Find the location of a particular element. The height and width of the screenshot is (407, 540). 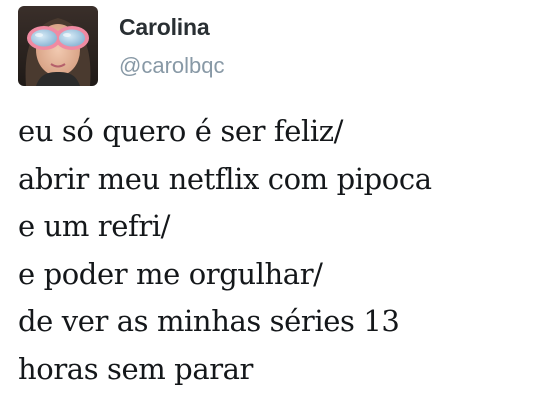

avatar is located at coordinates (58, 46).